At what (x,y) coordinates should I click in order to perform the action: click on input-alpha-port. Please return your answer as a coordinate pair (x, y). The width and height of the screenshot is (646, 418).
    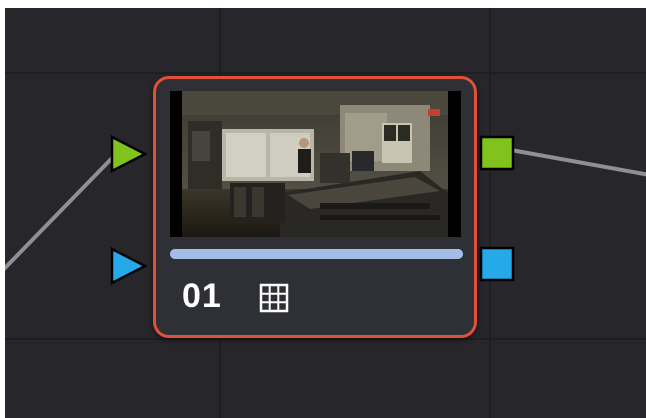
    Looking at the image, I should click on (129, 266).